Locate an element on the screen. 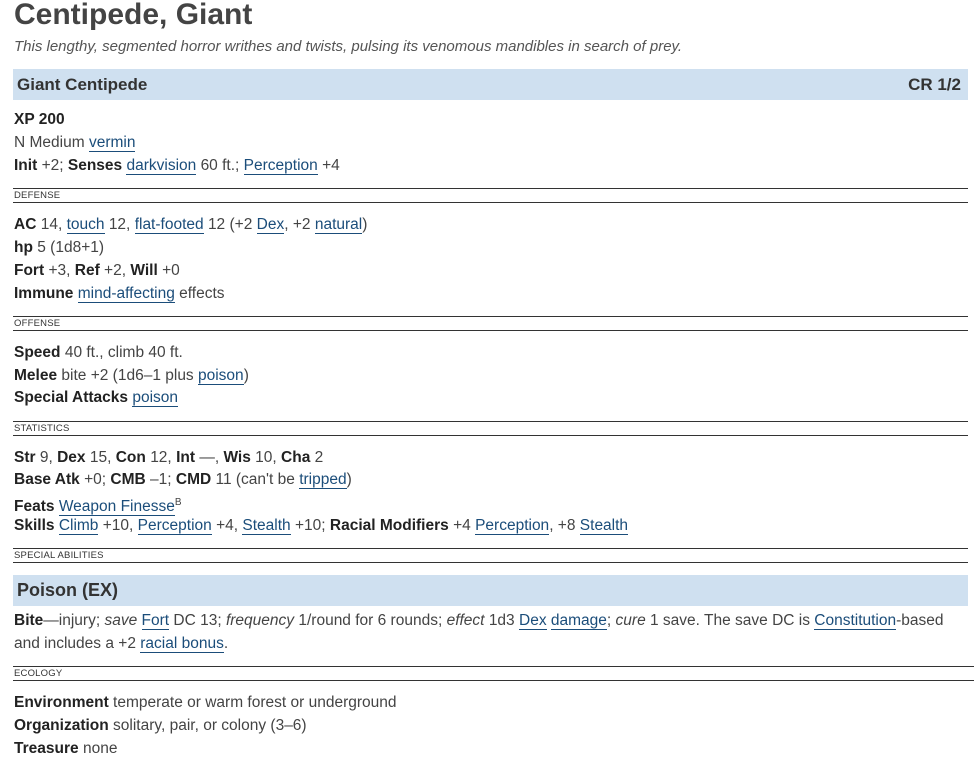 The image size is (974, 763). effect-dice: 1d3 is located at coordinates (501, 620).